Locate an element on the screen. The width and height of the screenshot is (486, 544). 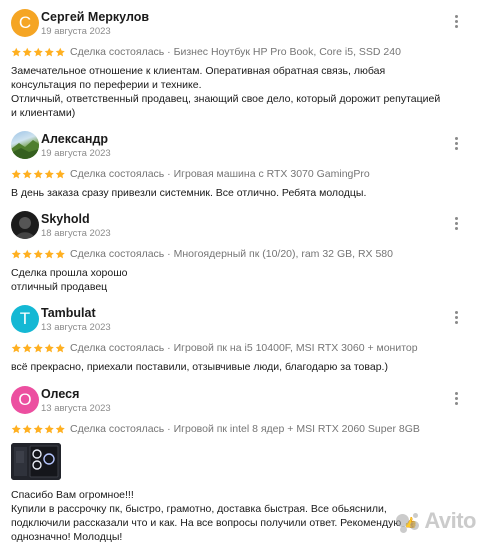
avatar: О is located at coordinates (25, 400).